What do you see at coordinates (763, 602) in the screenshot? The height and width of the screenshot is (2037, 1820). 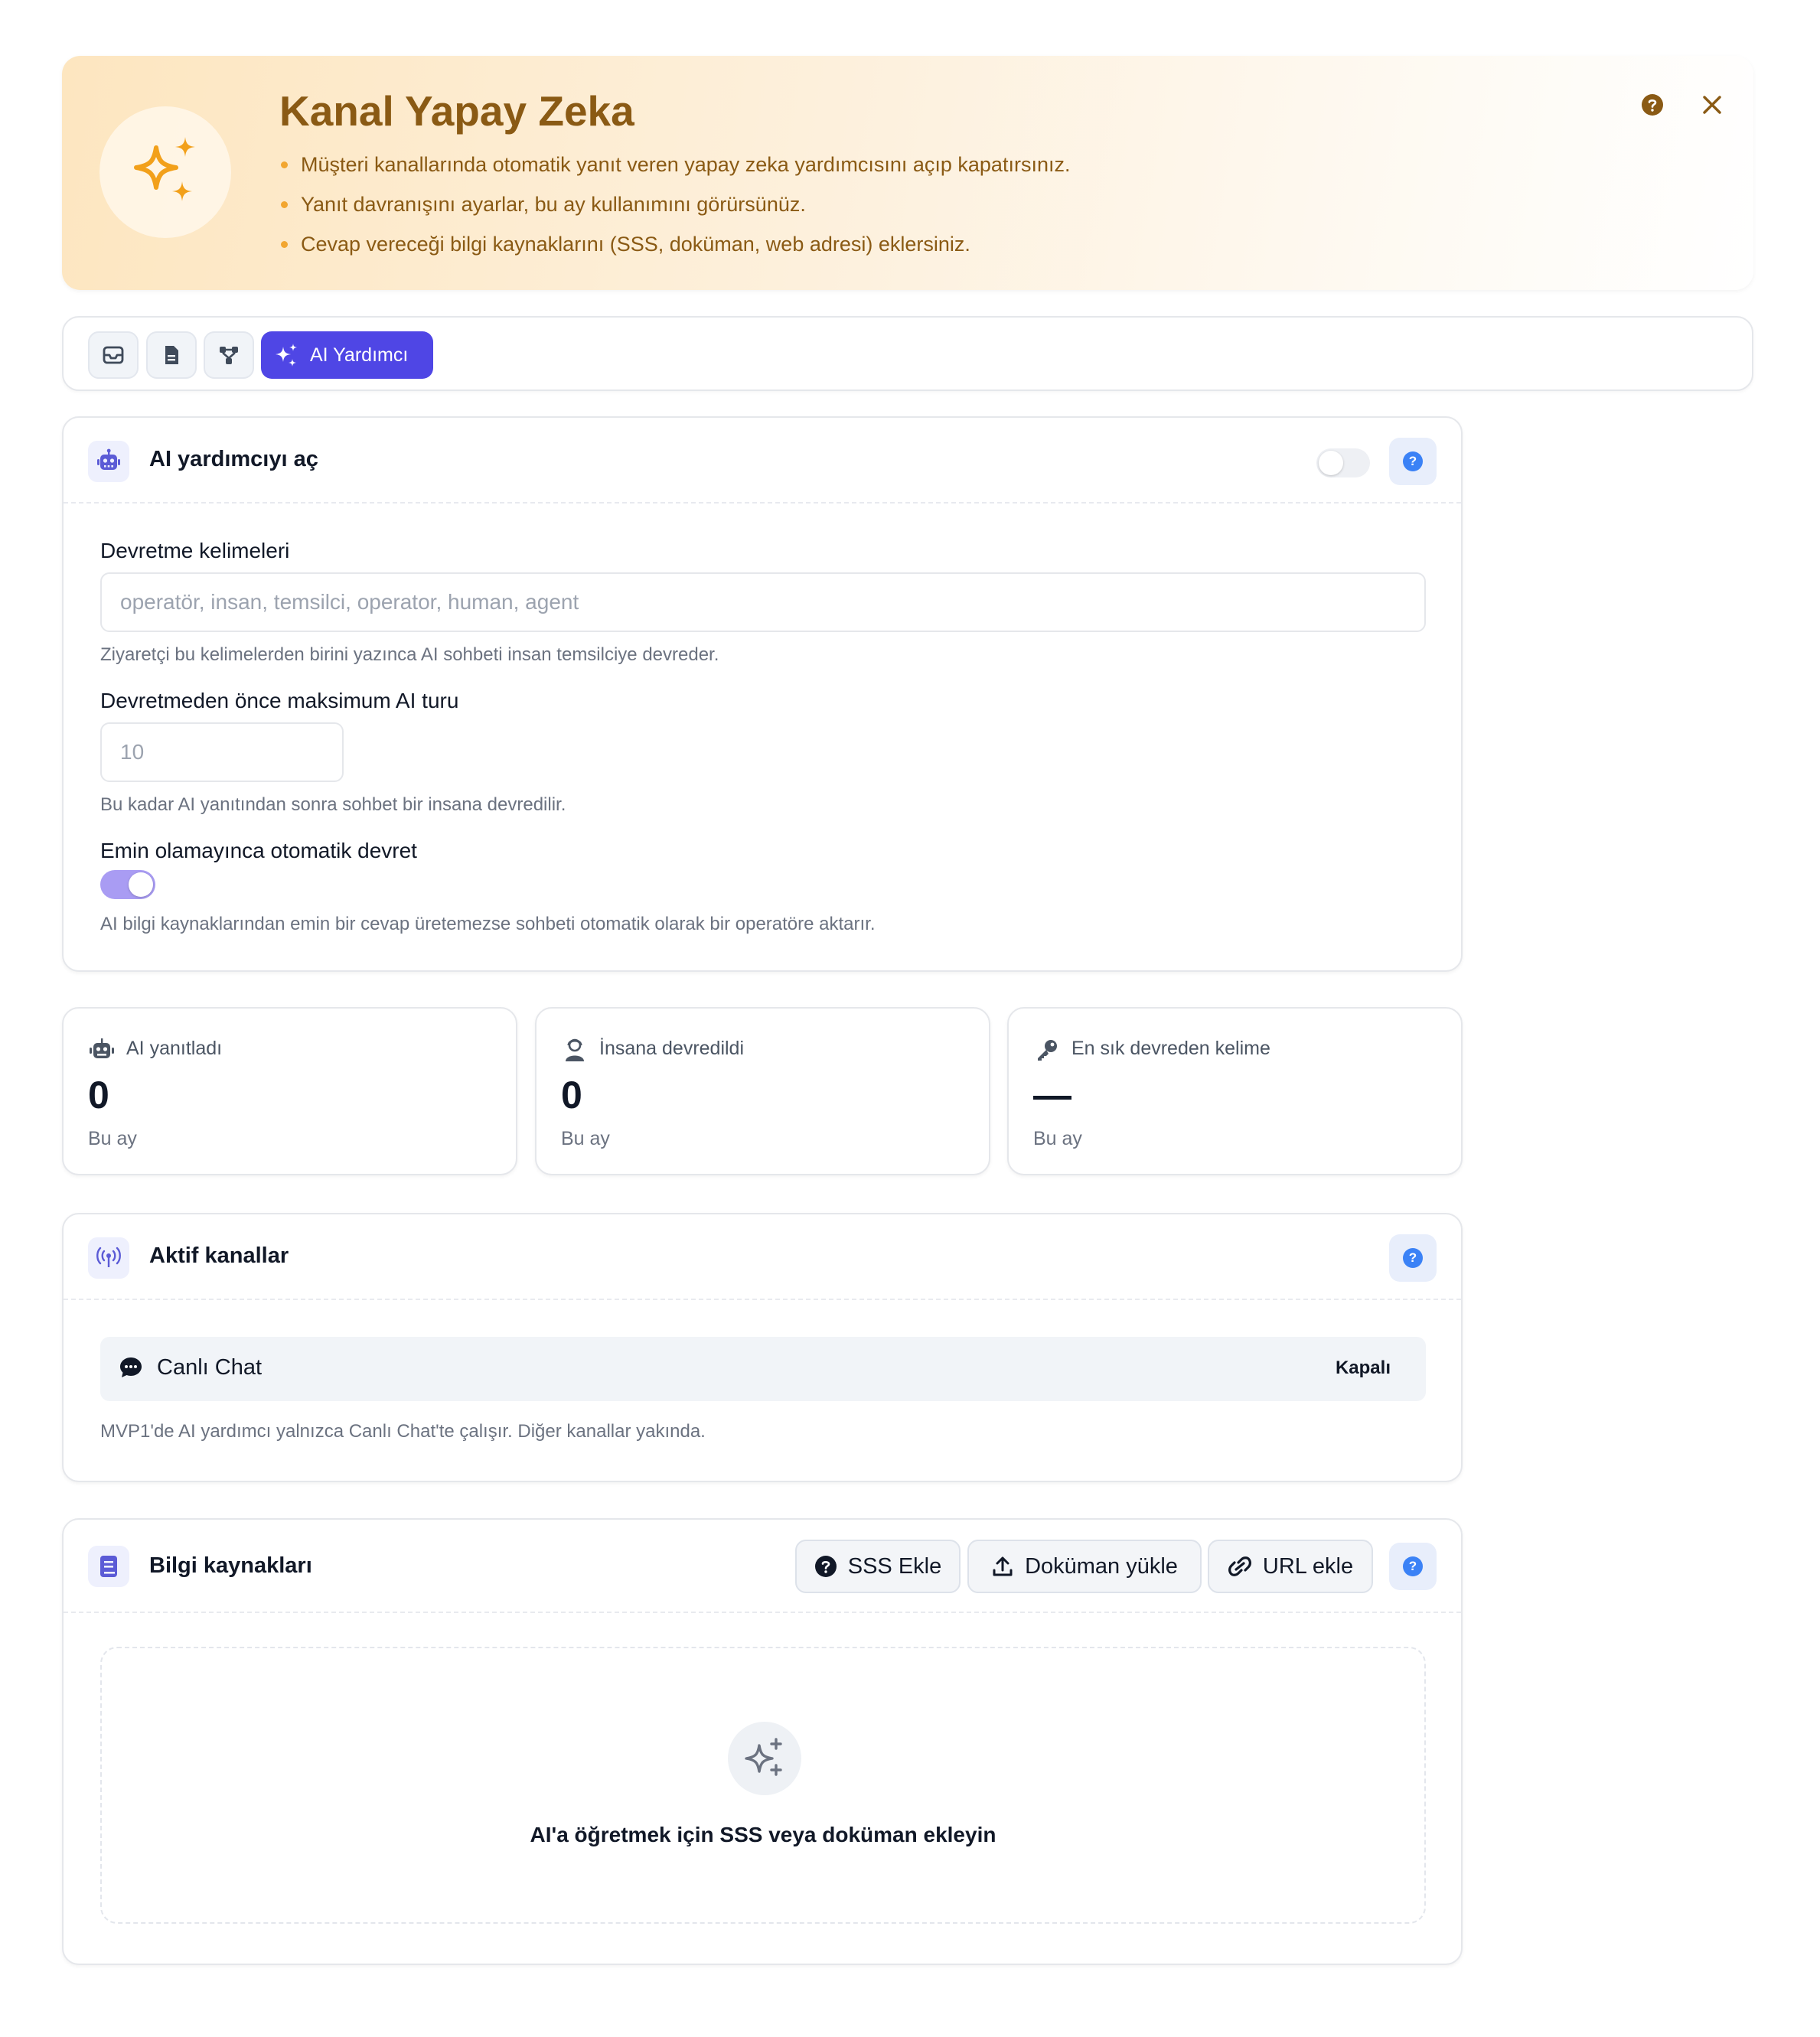 I see `handoff-words-input` at bounding box center [763, 602].